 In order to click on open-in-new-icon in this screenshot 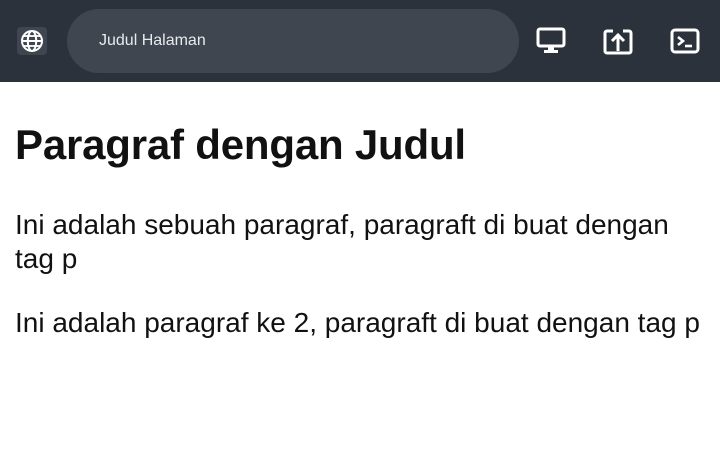, I will do `click(618, 41)`.